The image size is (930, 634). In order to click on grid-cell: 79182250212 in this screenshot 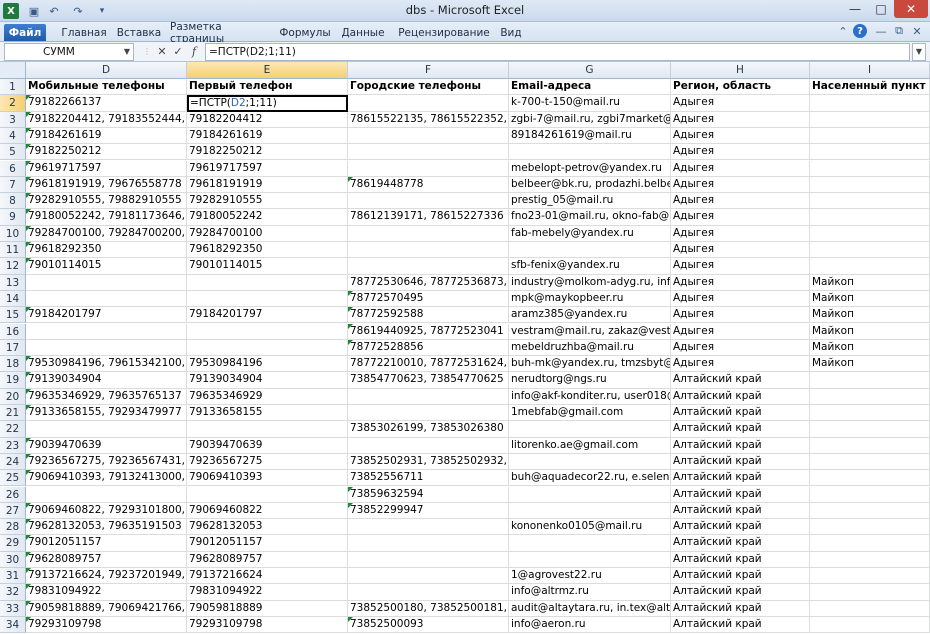, I will do `click(106, 152)`.